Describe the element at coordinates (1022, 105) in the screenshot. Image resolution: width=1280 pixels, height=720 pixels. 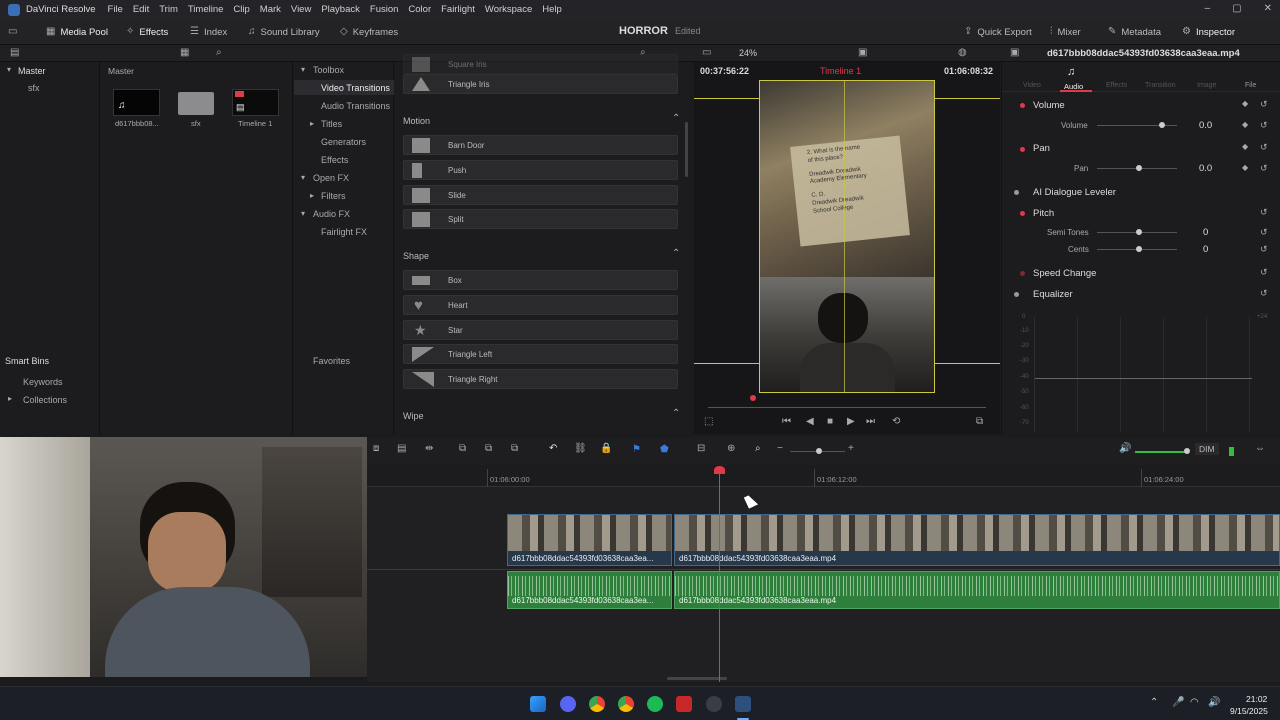
I see `volume-enable-dot` at that location.